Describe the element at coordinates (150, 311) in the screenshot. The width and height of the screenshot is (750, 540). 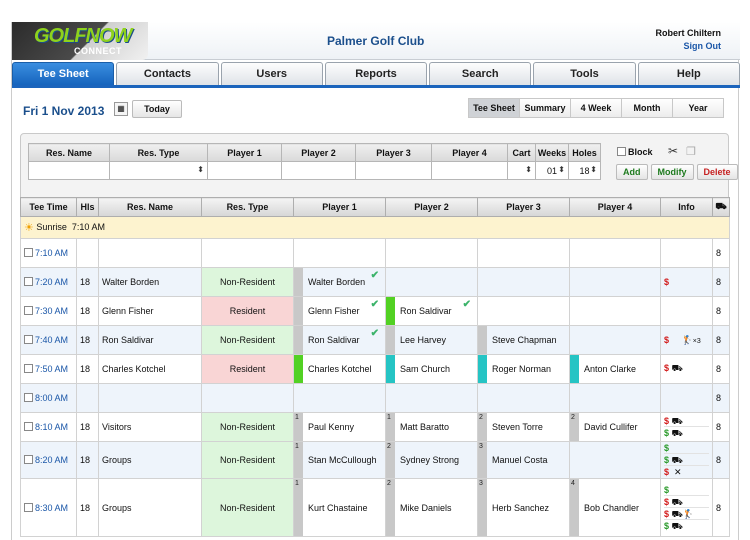
I see `res-name-cell: Glenn Fisher` at that location.